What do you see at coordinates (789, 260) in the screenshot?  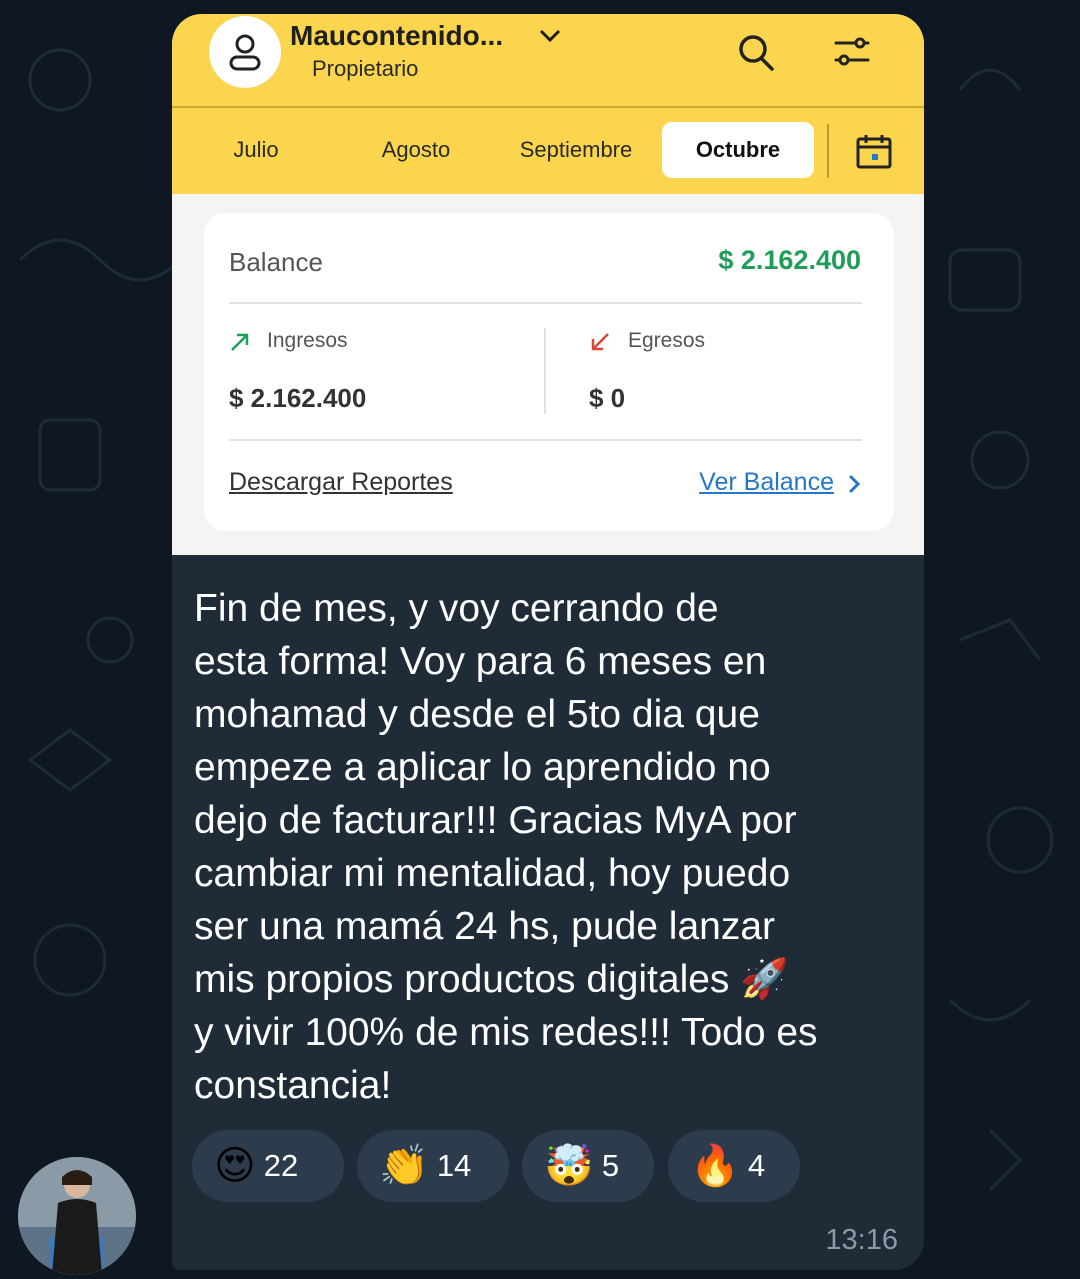 I see `balance-value: $ 2.162.400` at bounding box center [789, 260].